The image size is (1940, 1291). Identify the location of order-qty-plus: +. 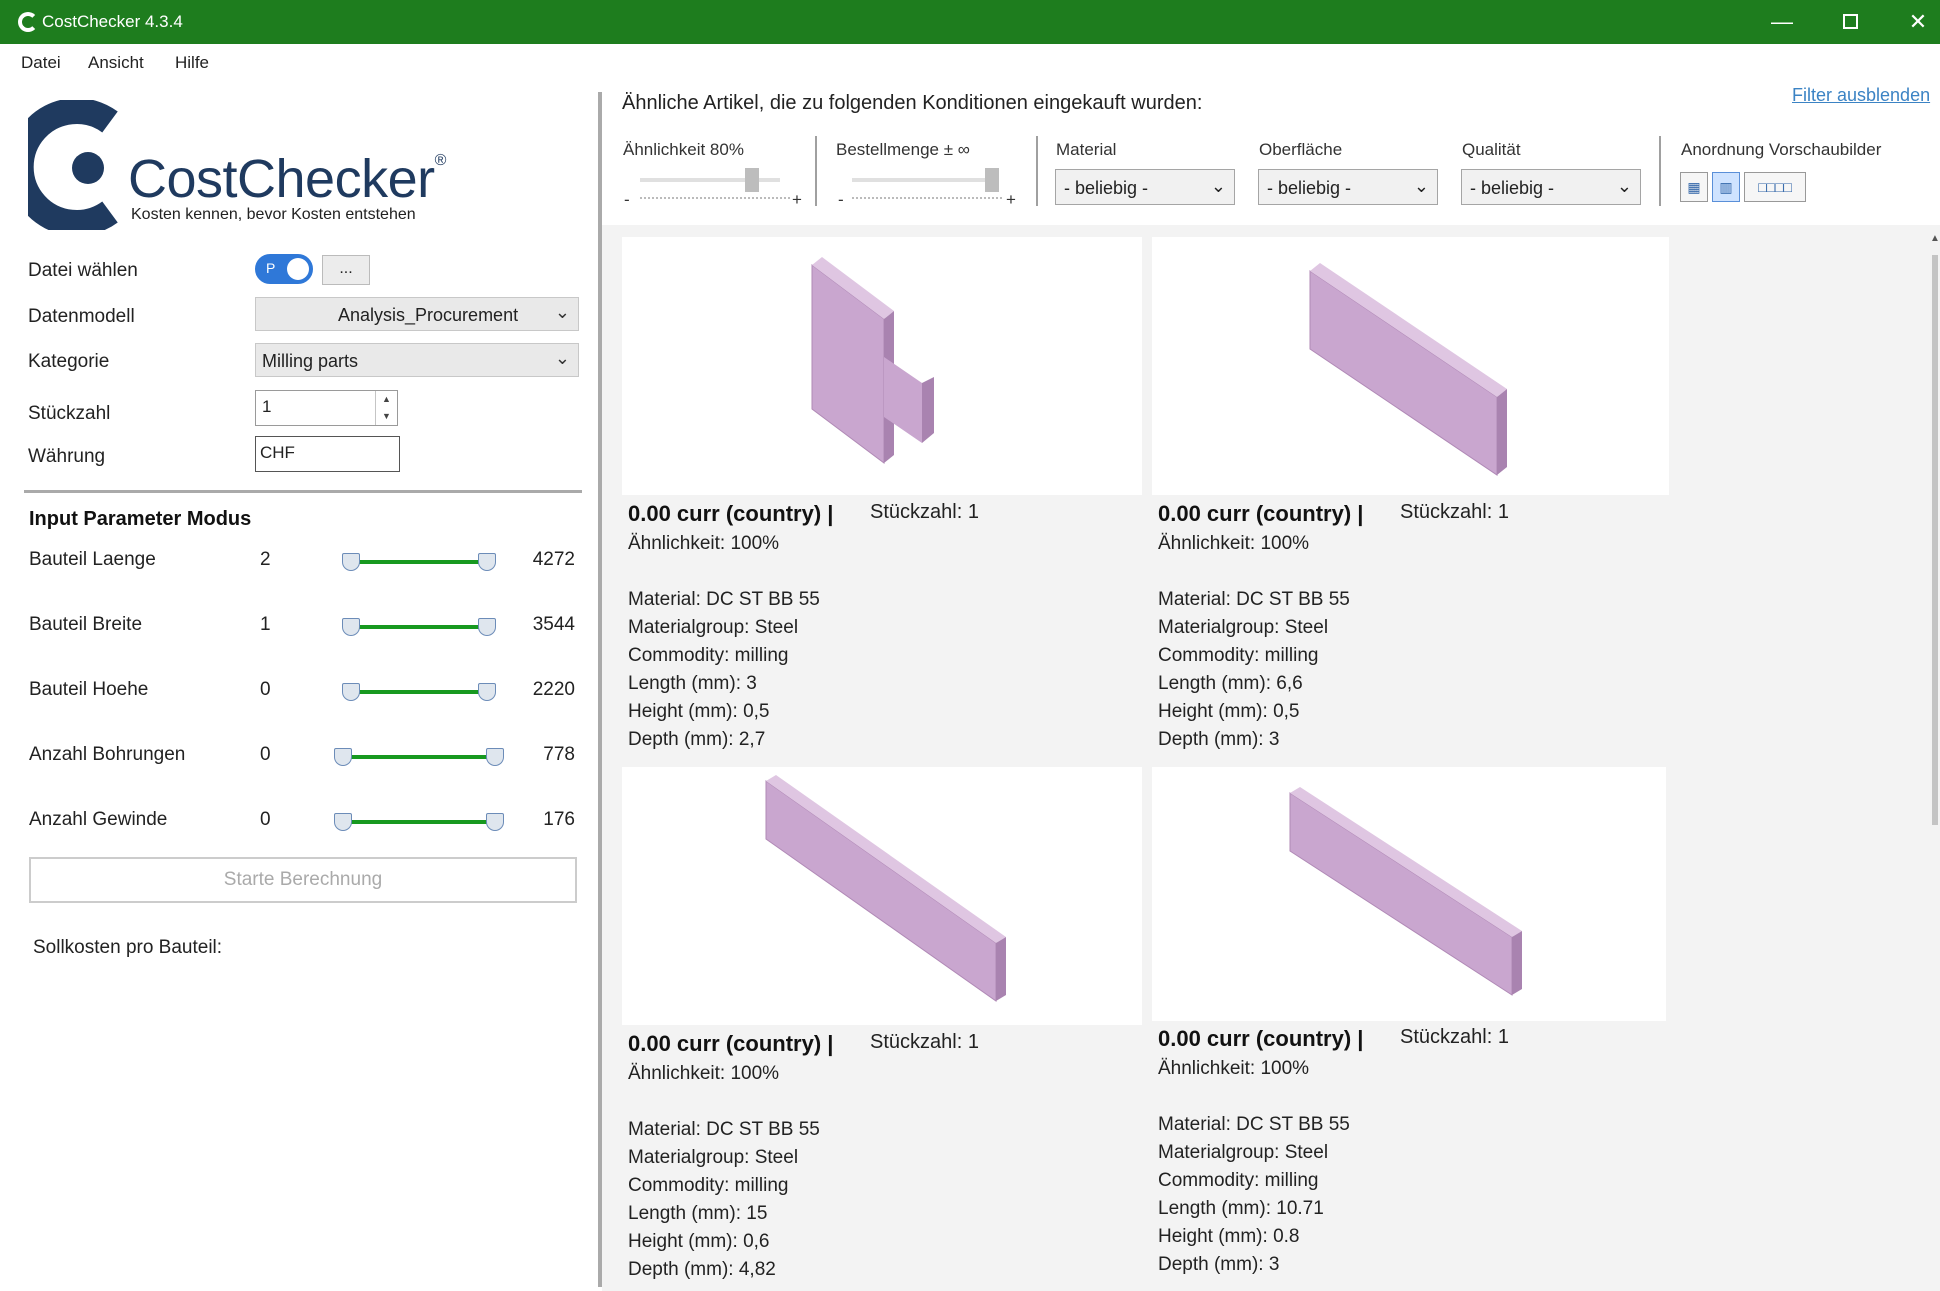
(1011, 199).